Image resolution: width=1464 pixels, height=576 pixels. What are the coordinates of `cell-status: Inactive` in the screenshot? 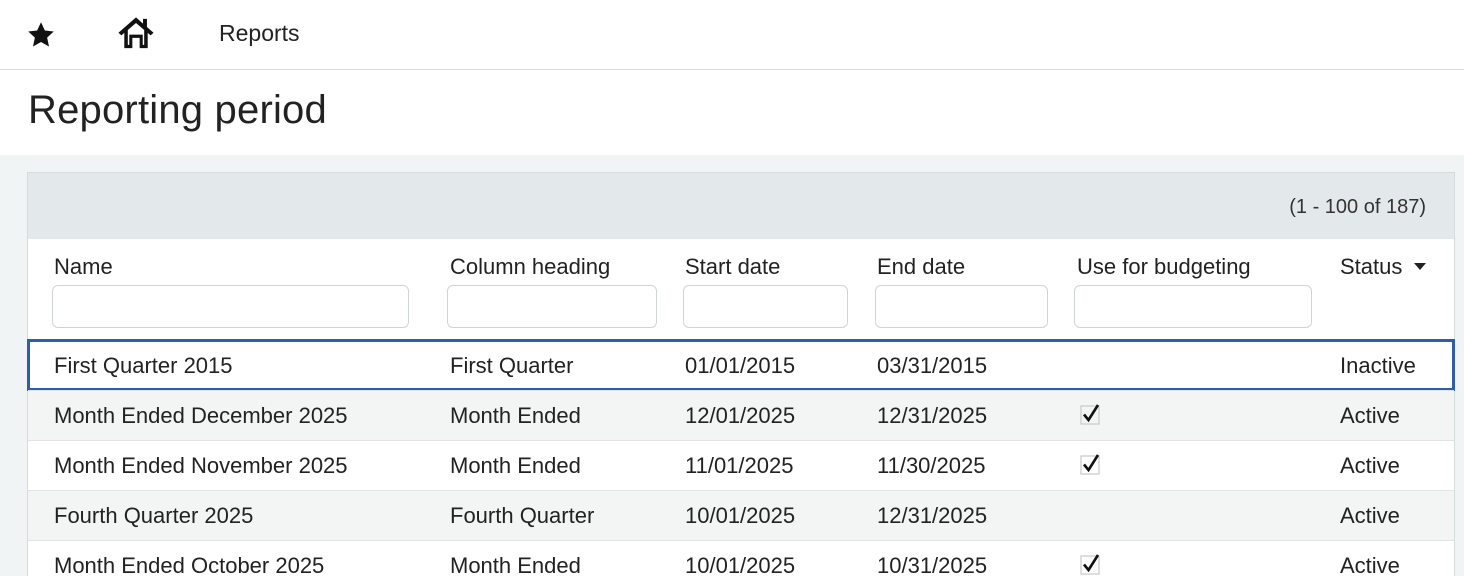 It's located at (1378, 365).